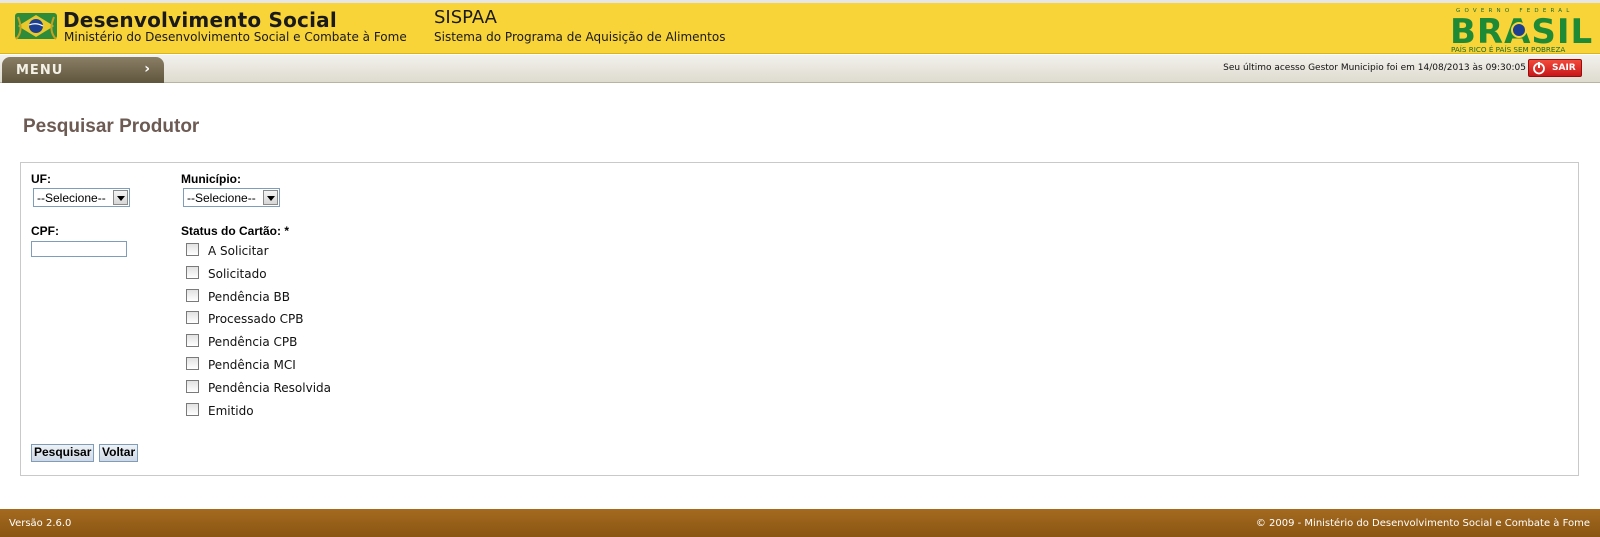 The image size is (1600, 537). What do you see at coordinates (1508, 49) in the screenshot?
I see `logo-slogan: PAÍS RICO É PAÍS SEM POBREZA` at bounding box center [1508, 49].